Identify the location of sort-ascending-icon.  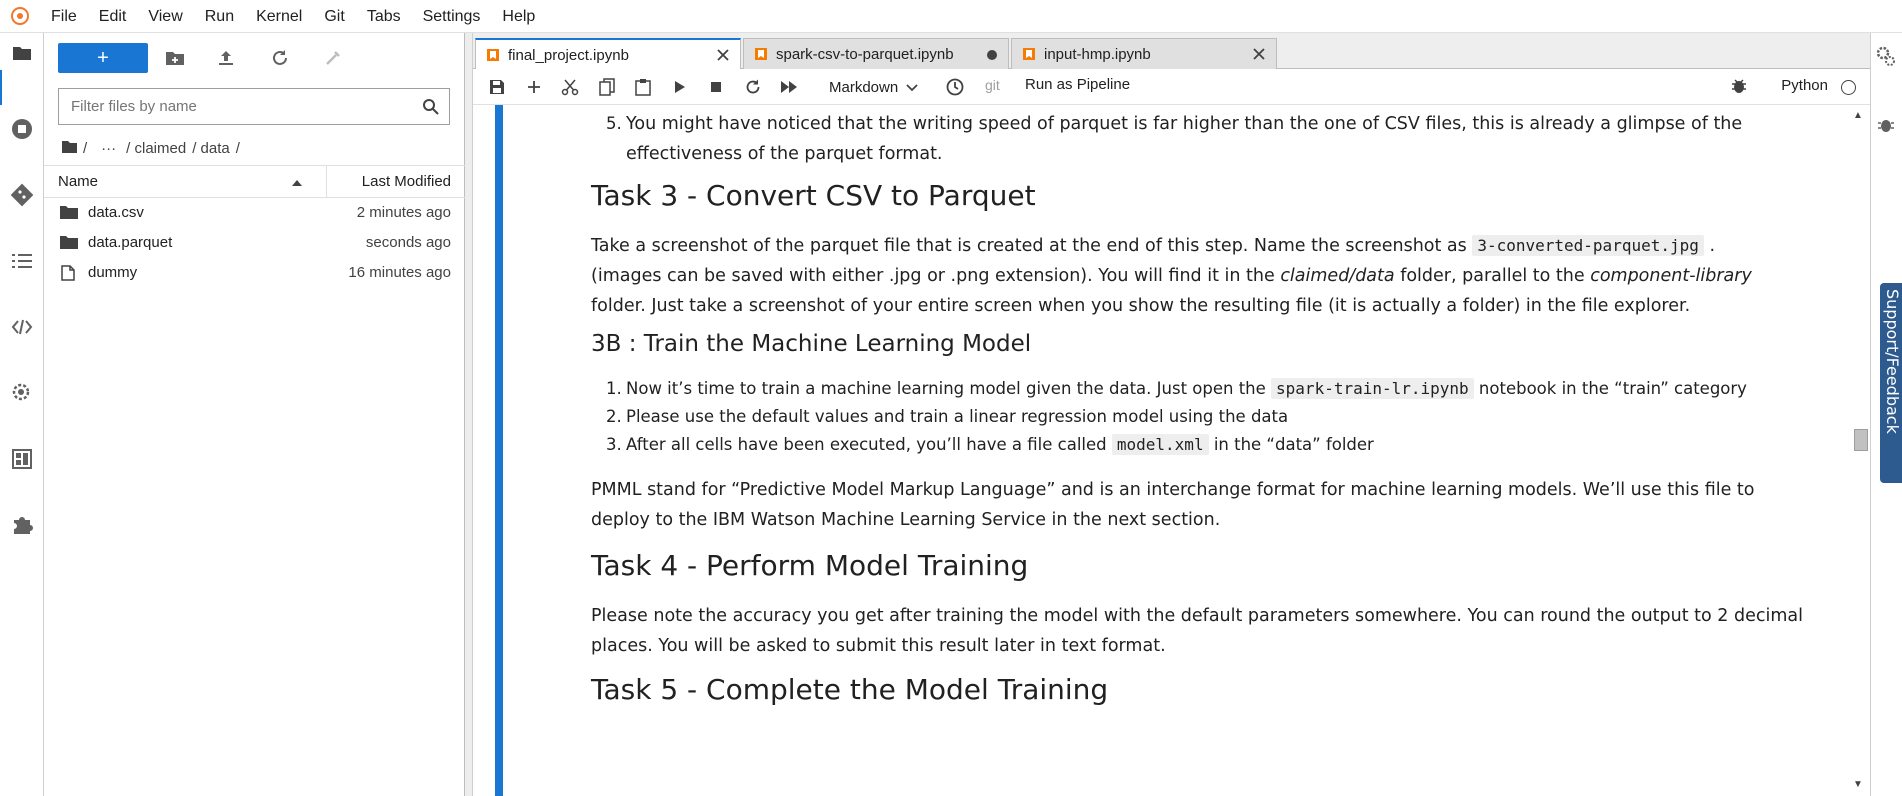
(297, 183).